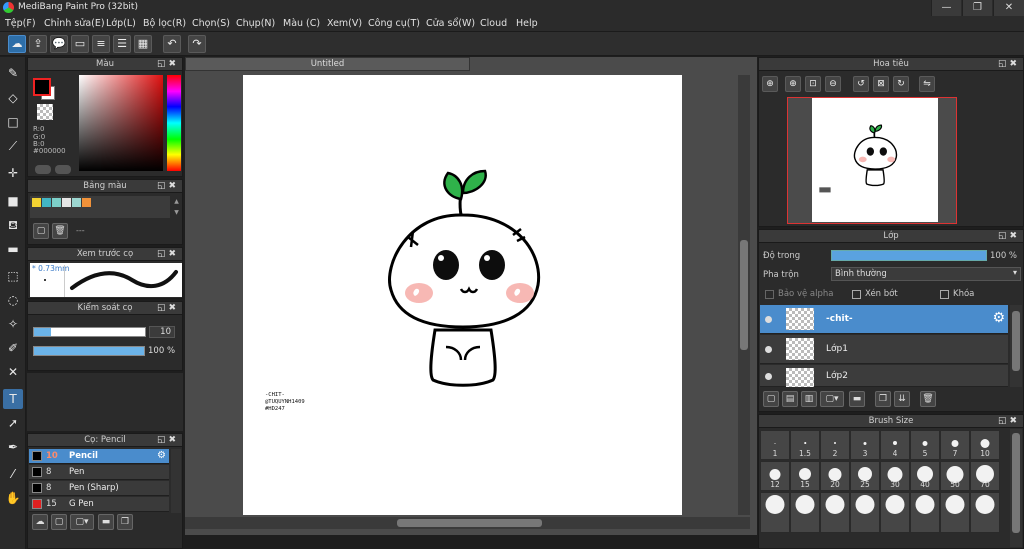 Image resolution: width=1024 pixels, height=549 pixels. What do you see at coordinates (327, 64) in the screenshot?
I see `canvas-tab: Untitled` at bounding box center [327, 64].